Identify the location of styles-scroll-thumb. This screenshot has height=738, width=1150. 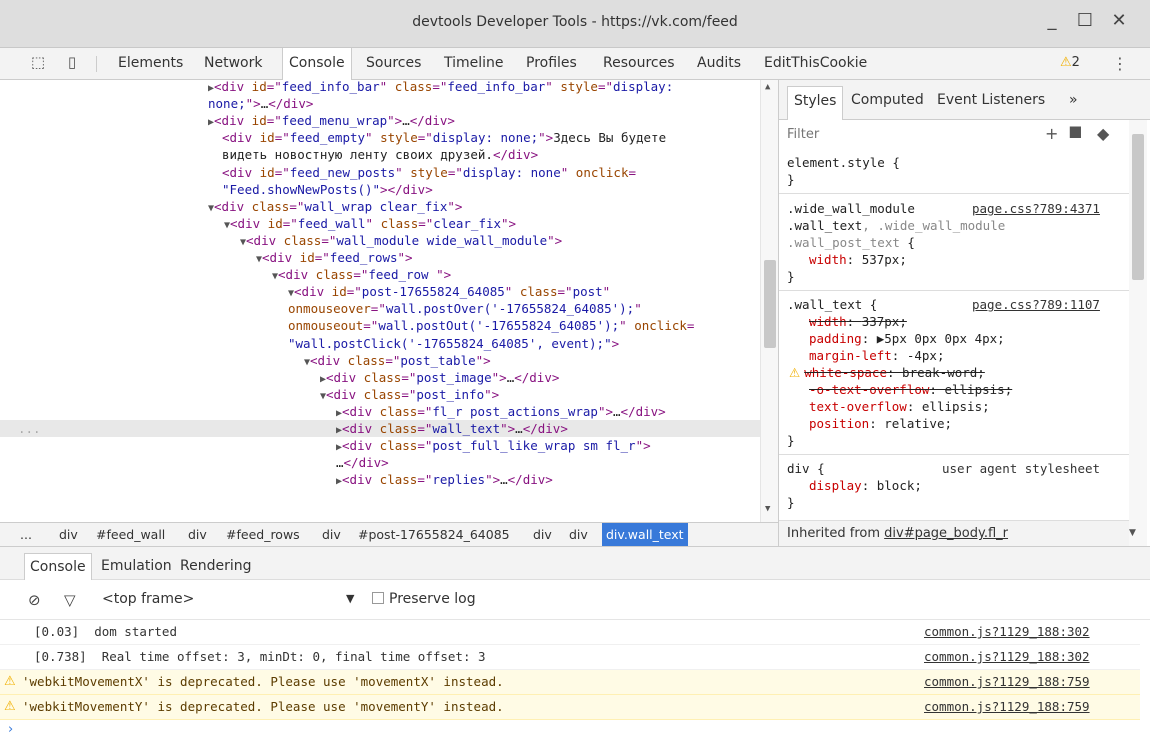
(1138, 207).